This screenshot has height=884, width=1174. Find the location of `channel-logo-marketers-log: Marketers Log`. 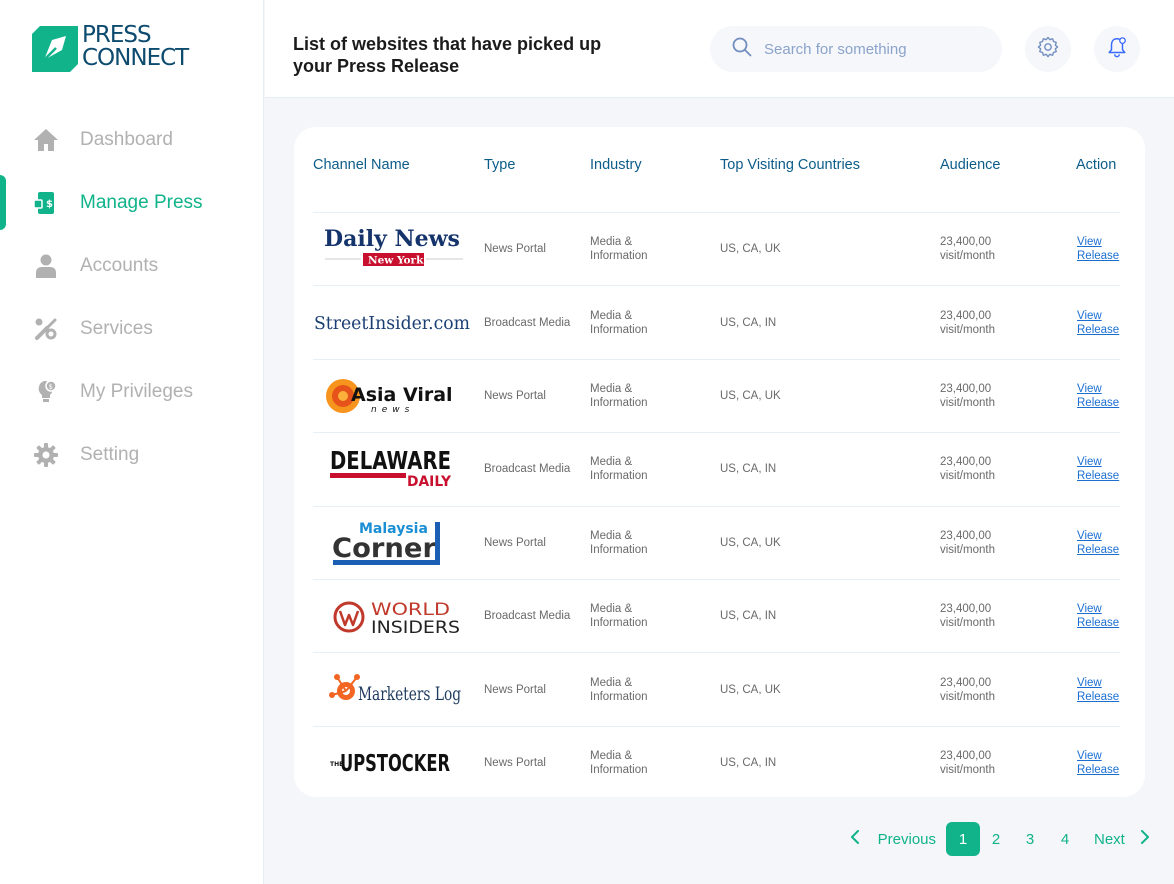

channel-logo-marketers-log: Marketers Log is located at coordinates (393, 690).